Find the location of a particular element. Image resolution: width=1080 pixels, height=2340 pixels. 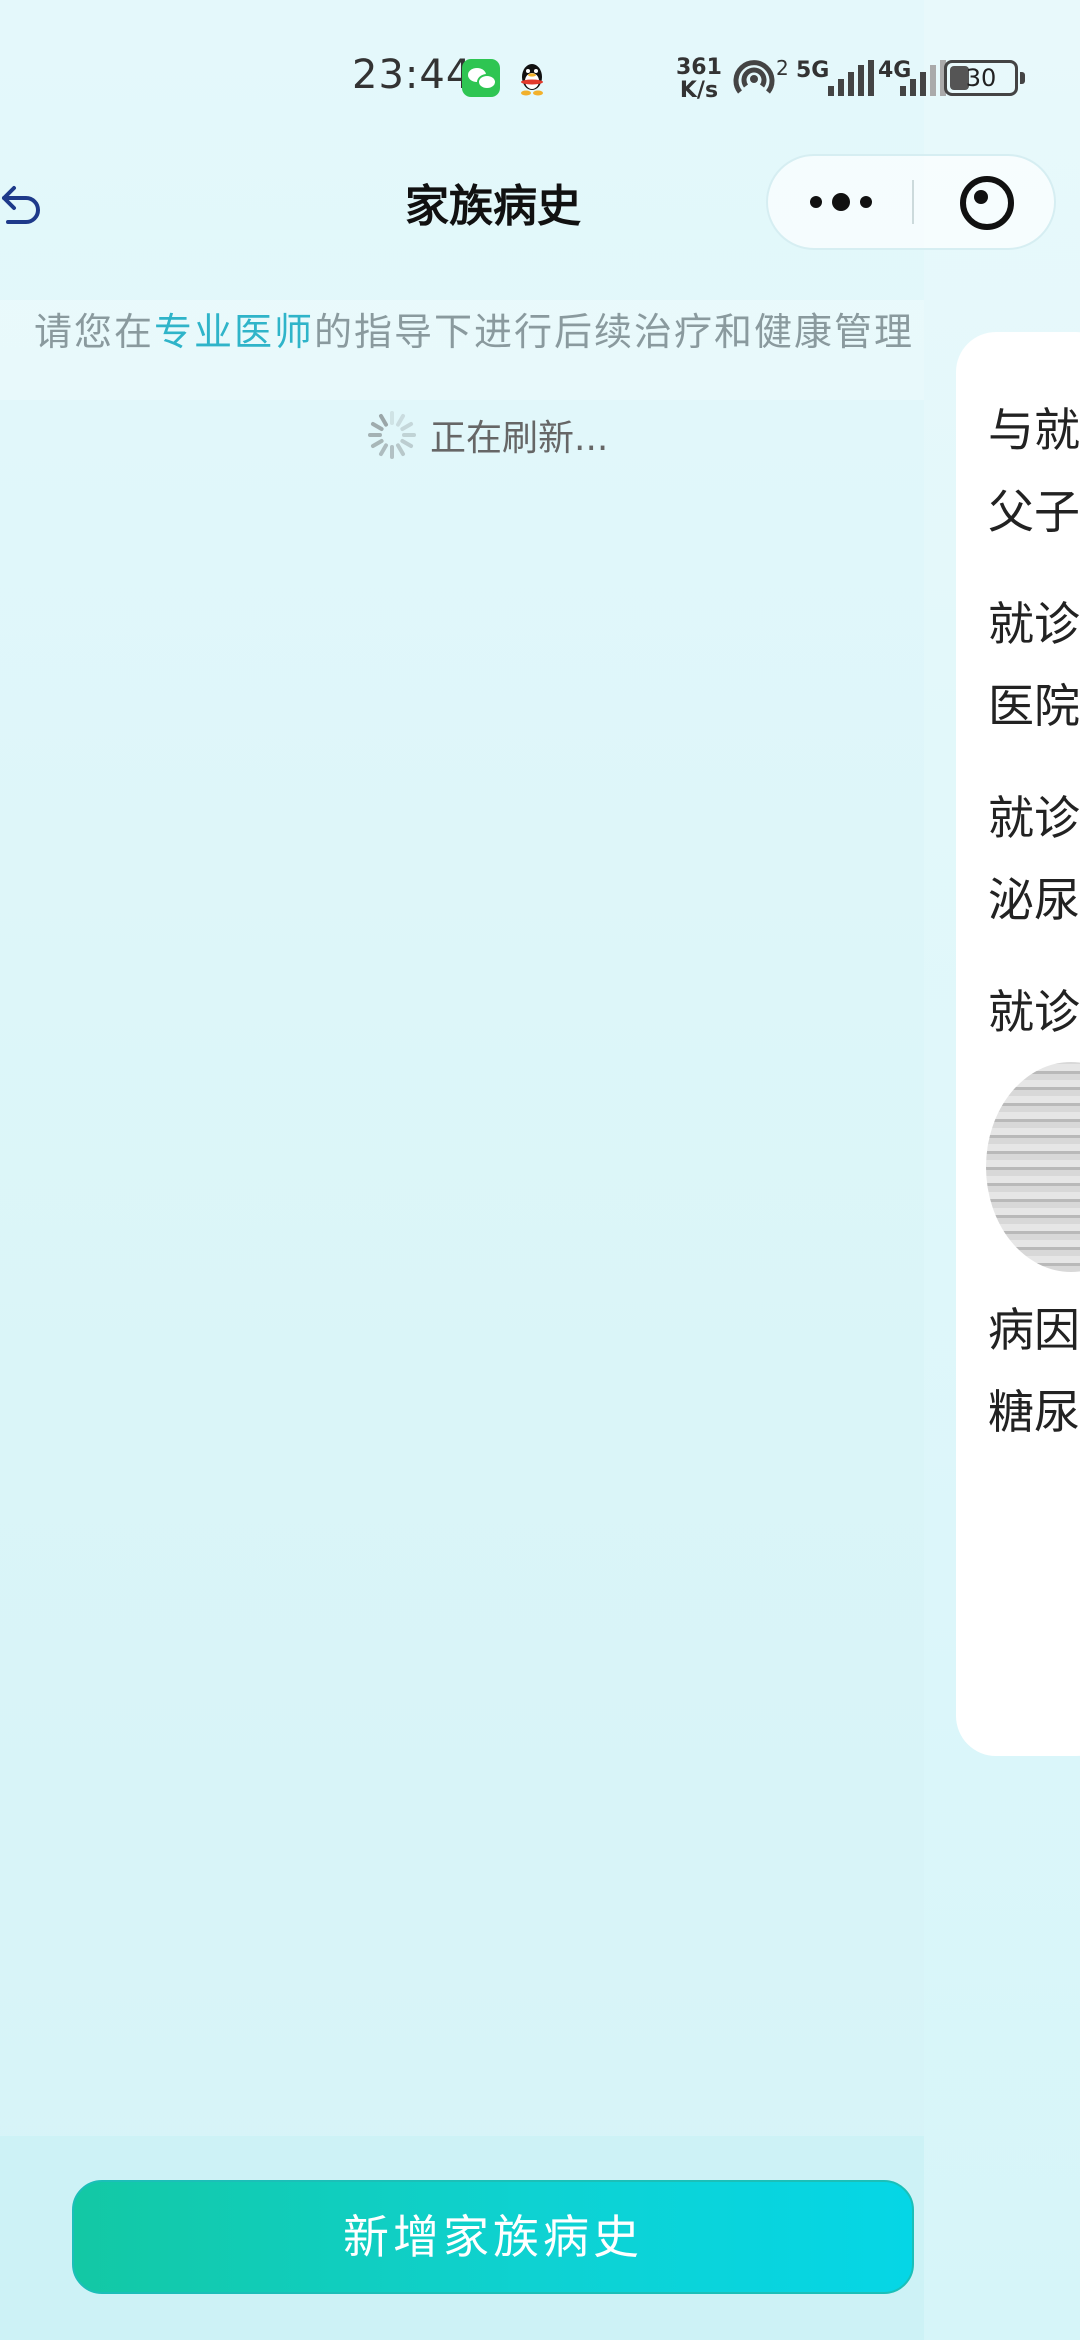

network-speed-unit: K/s is located at coordinates (699, 90).